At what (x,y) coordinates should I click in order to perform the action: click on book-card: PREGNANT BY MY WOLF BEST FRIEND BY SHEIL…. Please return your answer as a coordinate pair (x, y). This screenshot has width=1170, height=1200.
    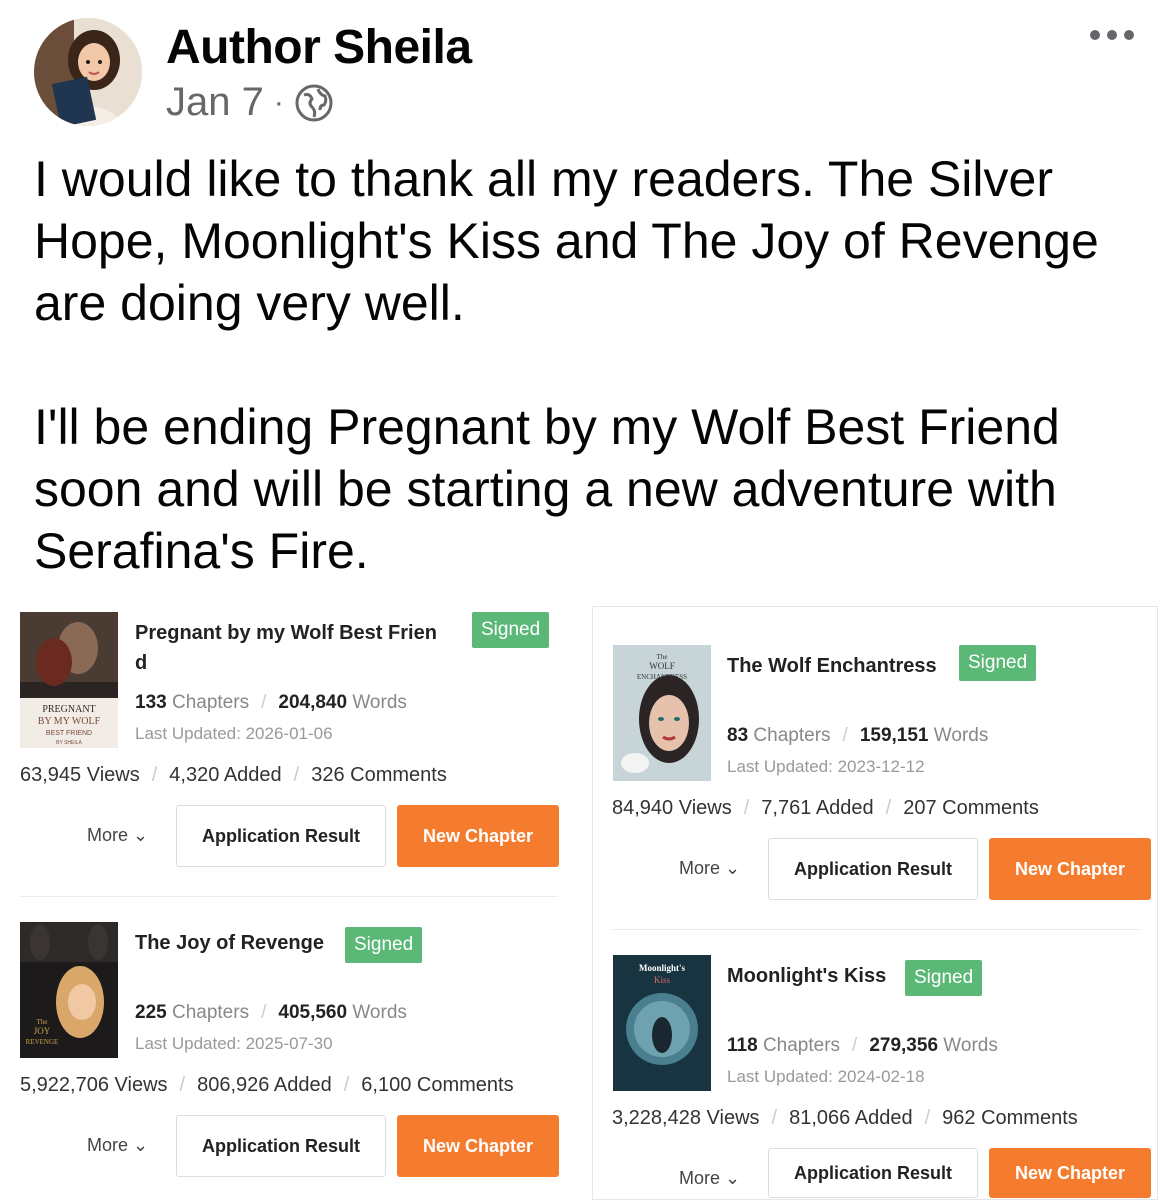
    Looking at the image, I should click on (289, 751).